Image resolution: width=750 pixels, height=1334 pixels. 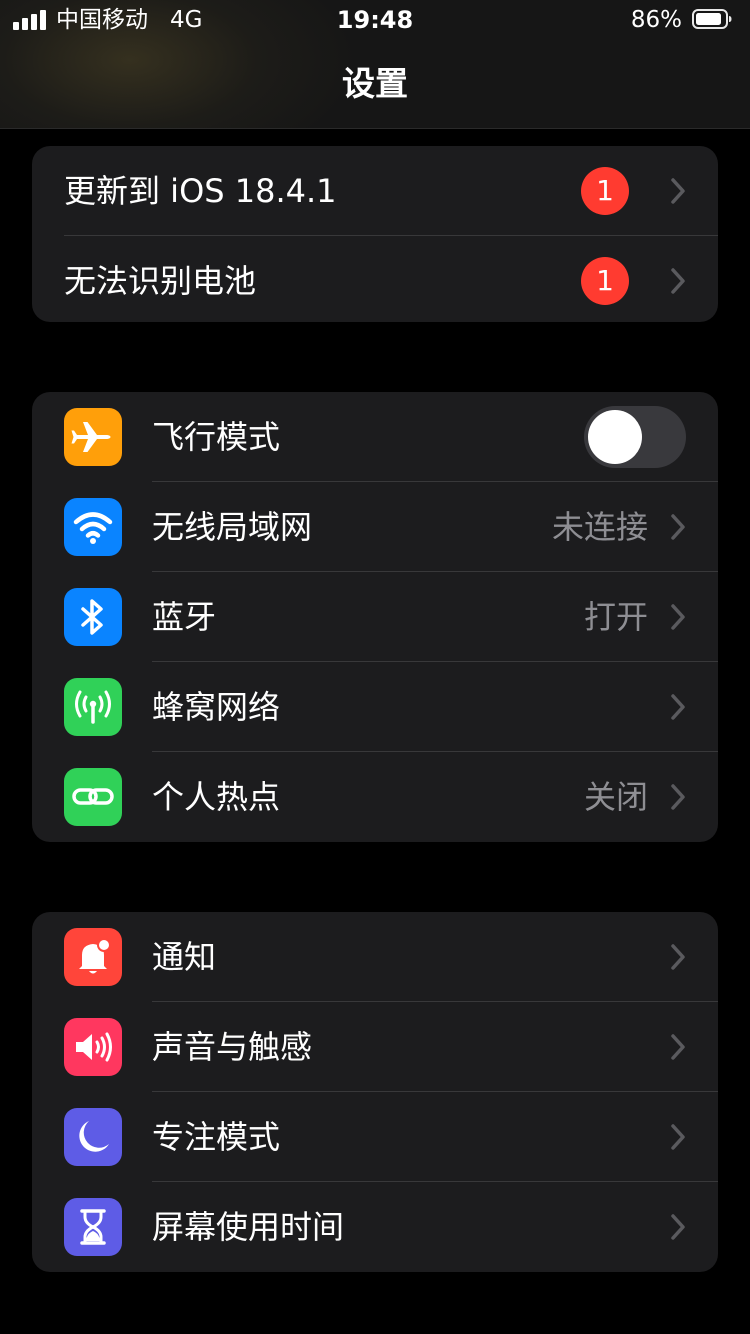 I want to click on alerts-group: 更新到 iOS 18.4.1 1 无法识别电池 1, so click(x=375, y=234).